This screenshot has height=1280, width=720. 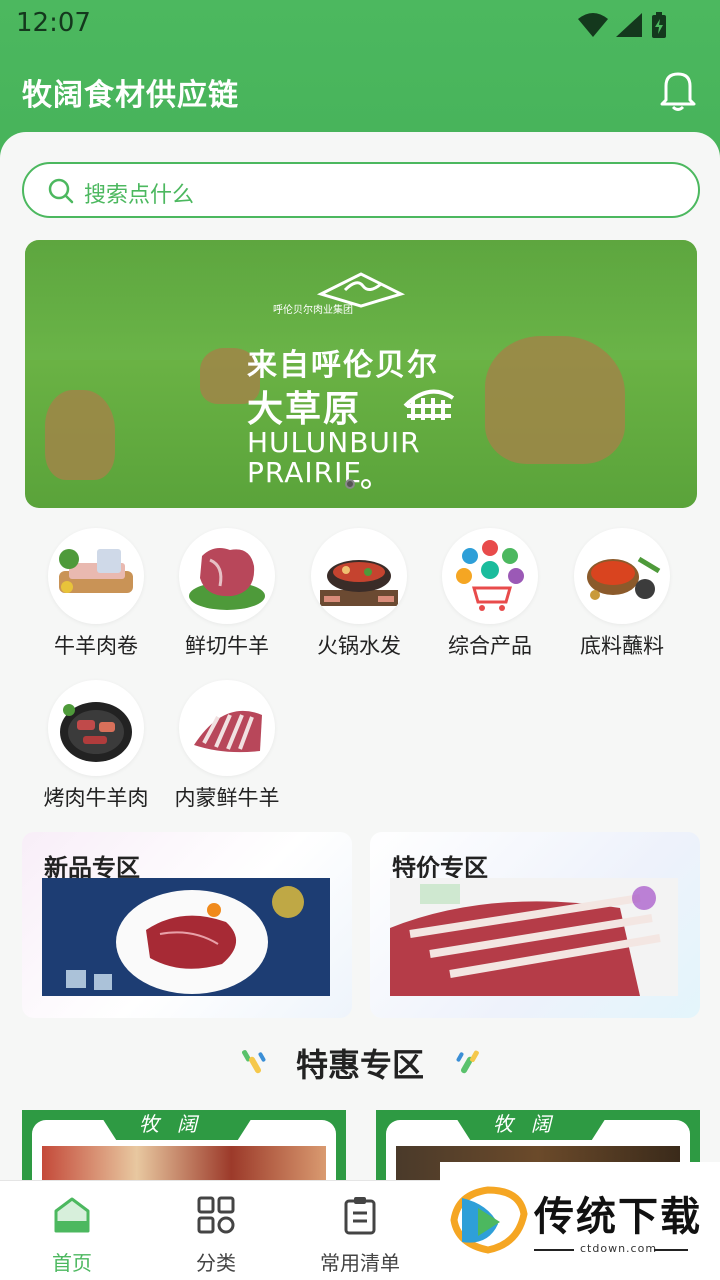 What do you see at coordinates (96, 576) in the screenshot?
I see `meat-roll-icon` at bounding box center [96, 576].